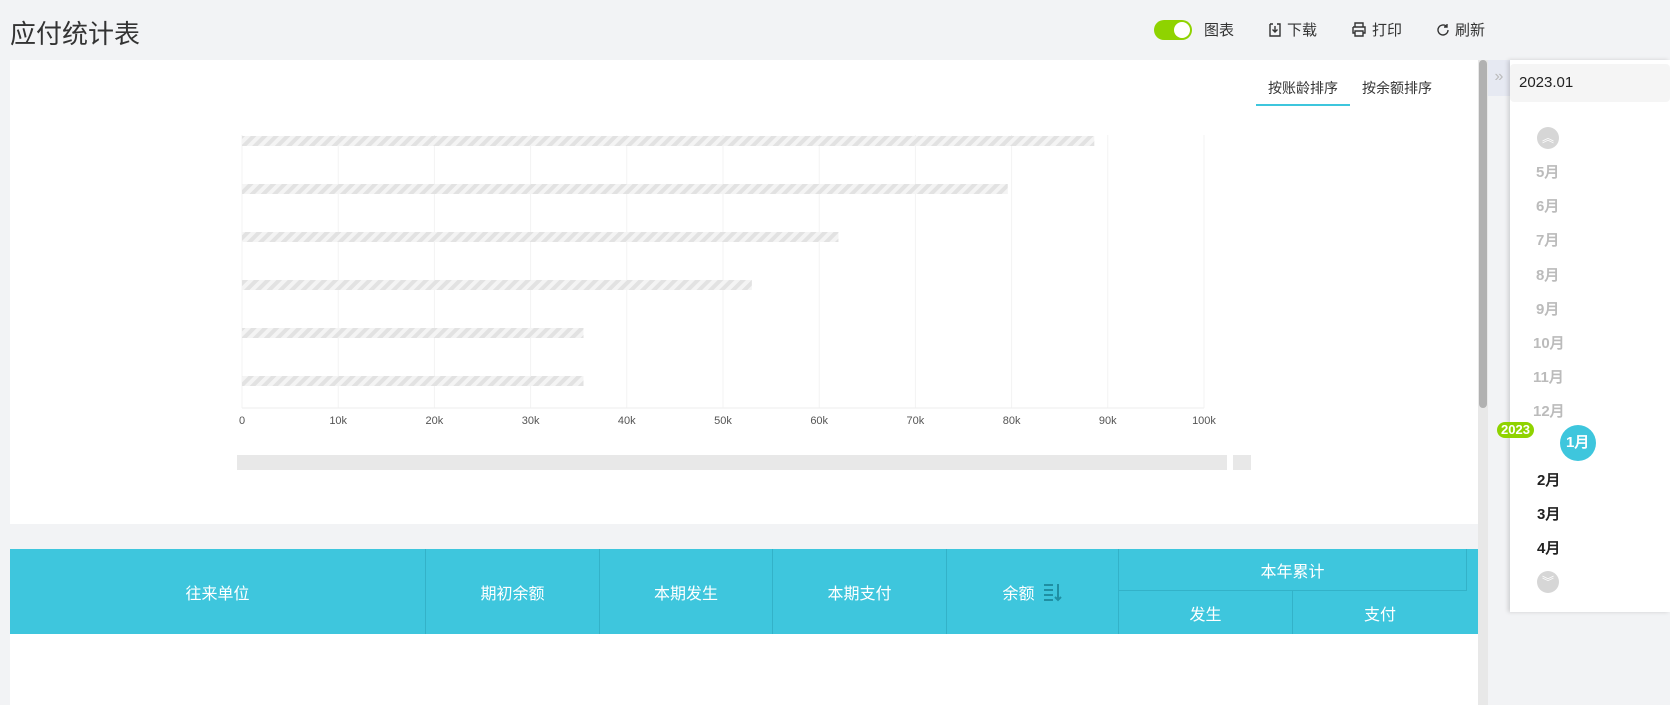 This screenshot has height=705, width=1670. I want to click on month-item: 3月, so click(1548, 513).